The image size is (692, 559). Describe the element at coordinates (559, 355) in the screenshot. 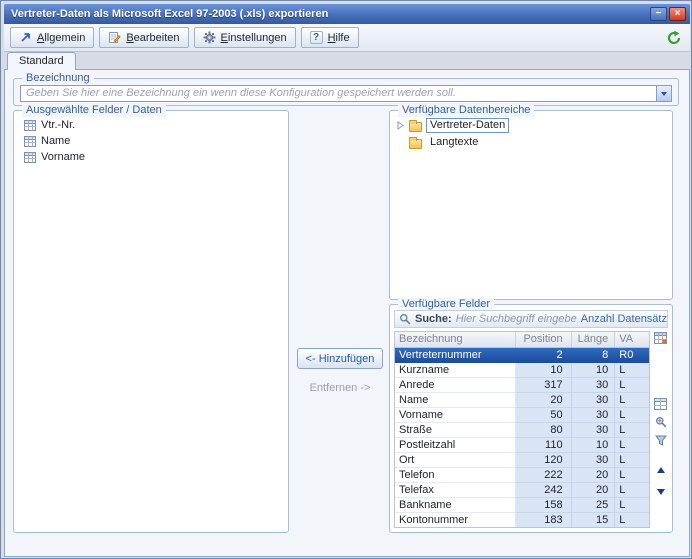

I see `cell-position: 2` at that location.